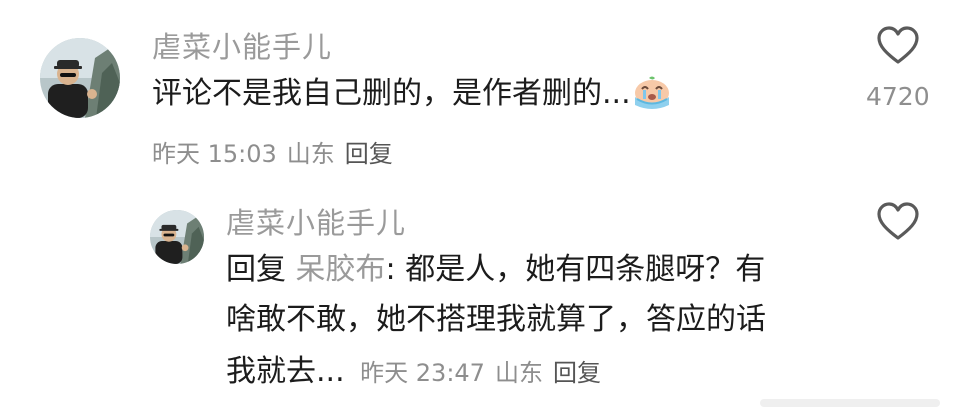 This screenshot has height=420, width=960. I want to click on avatar, so click(80, 78).